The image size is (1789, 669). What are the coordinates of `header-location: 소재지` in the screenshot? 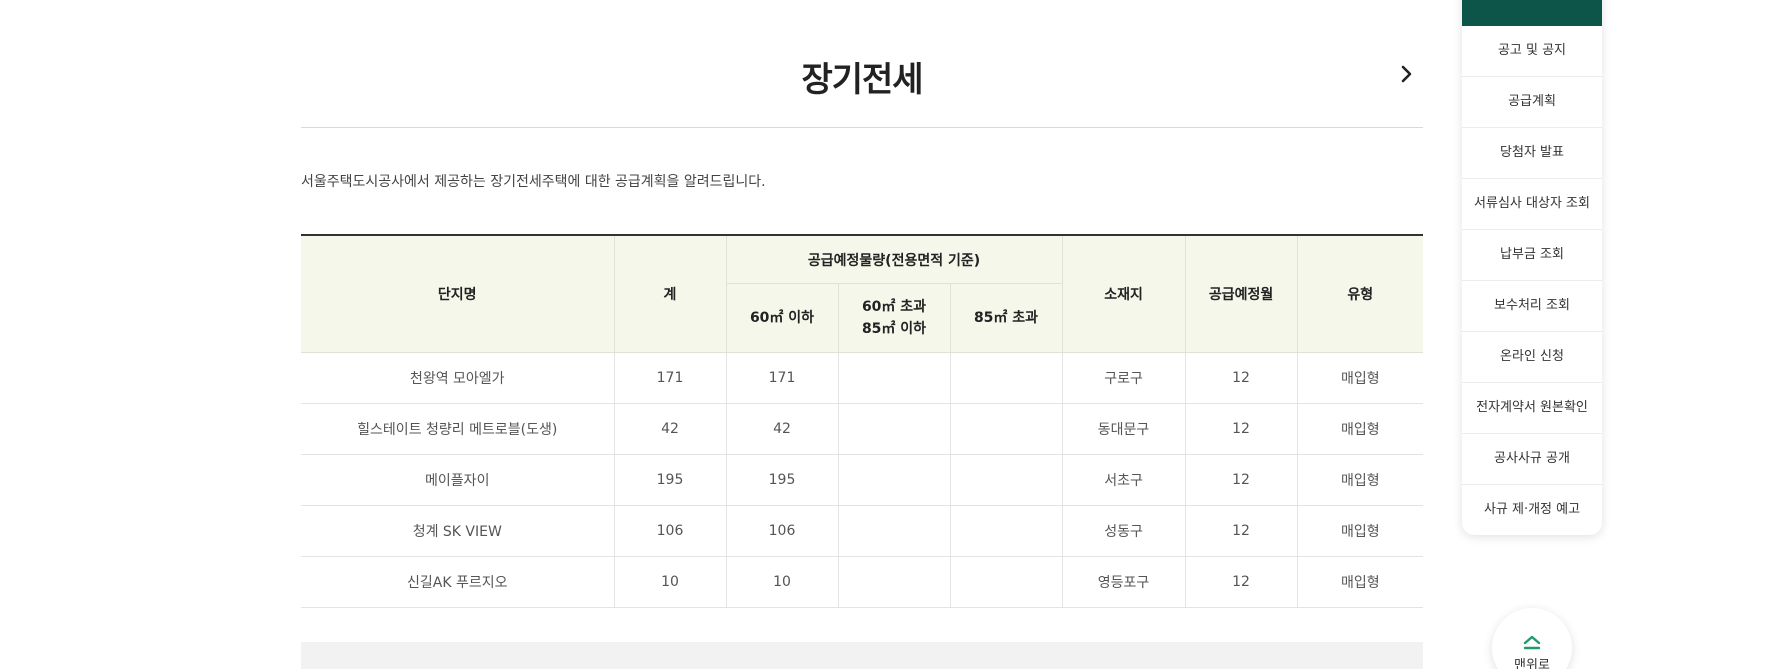 It's located at (1123, 294).